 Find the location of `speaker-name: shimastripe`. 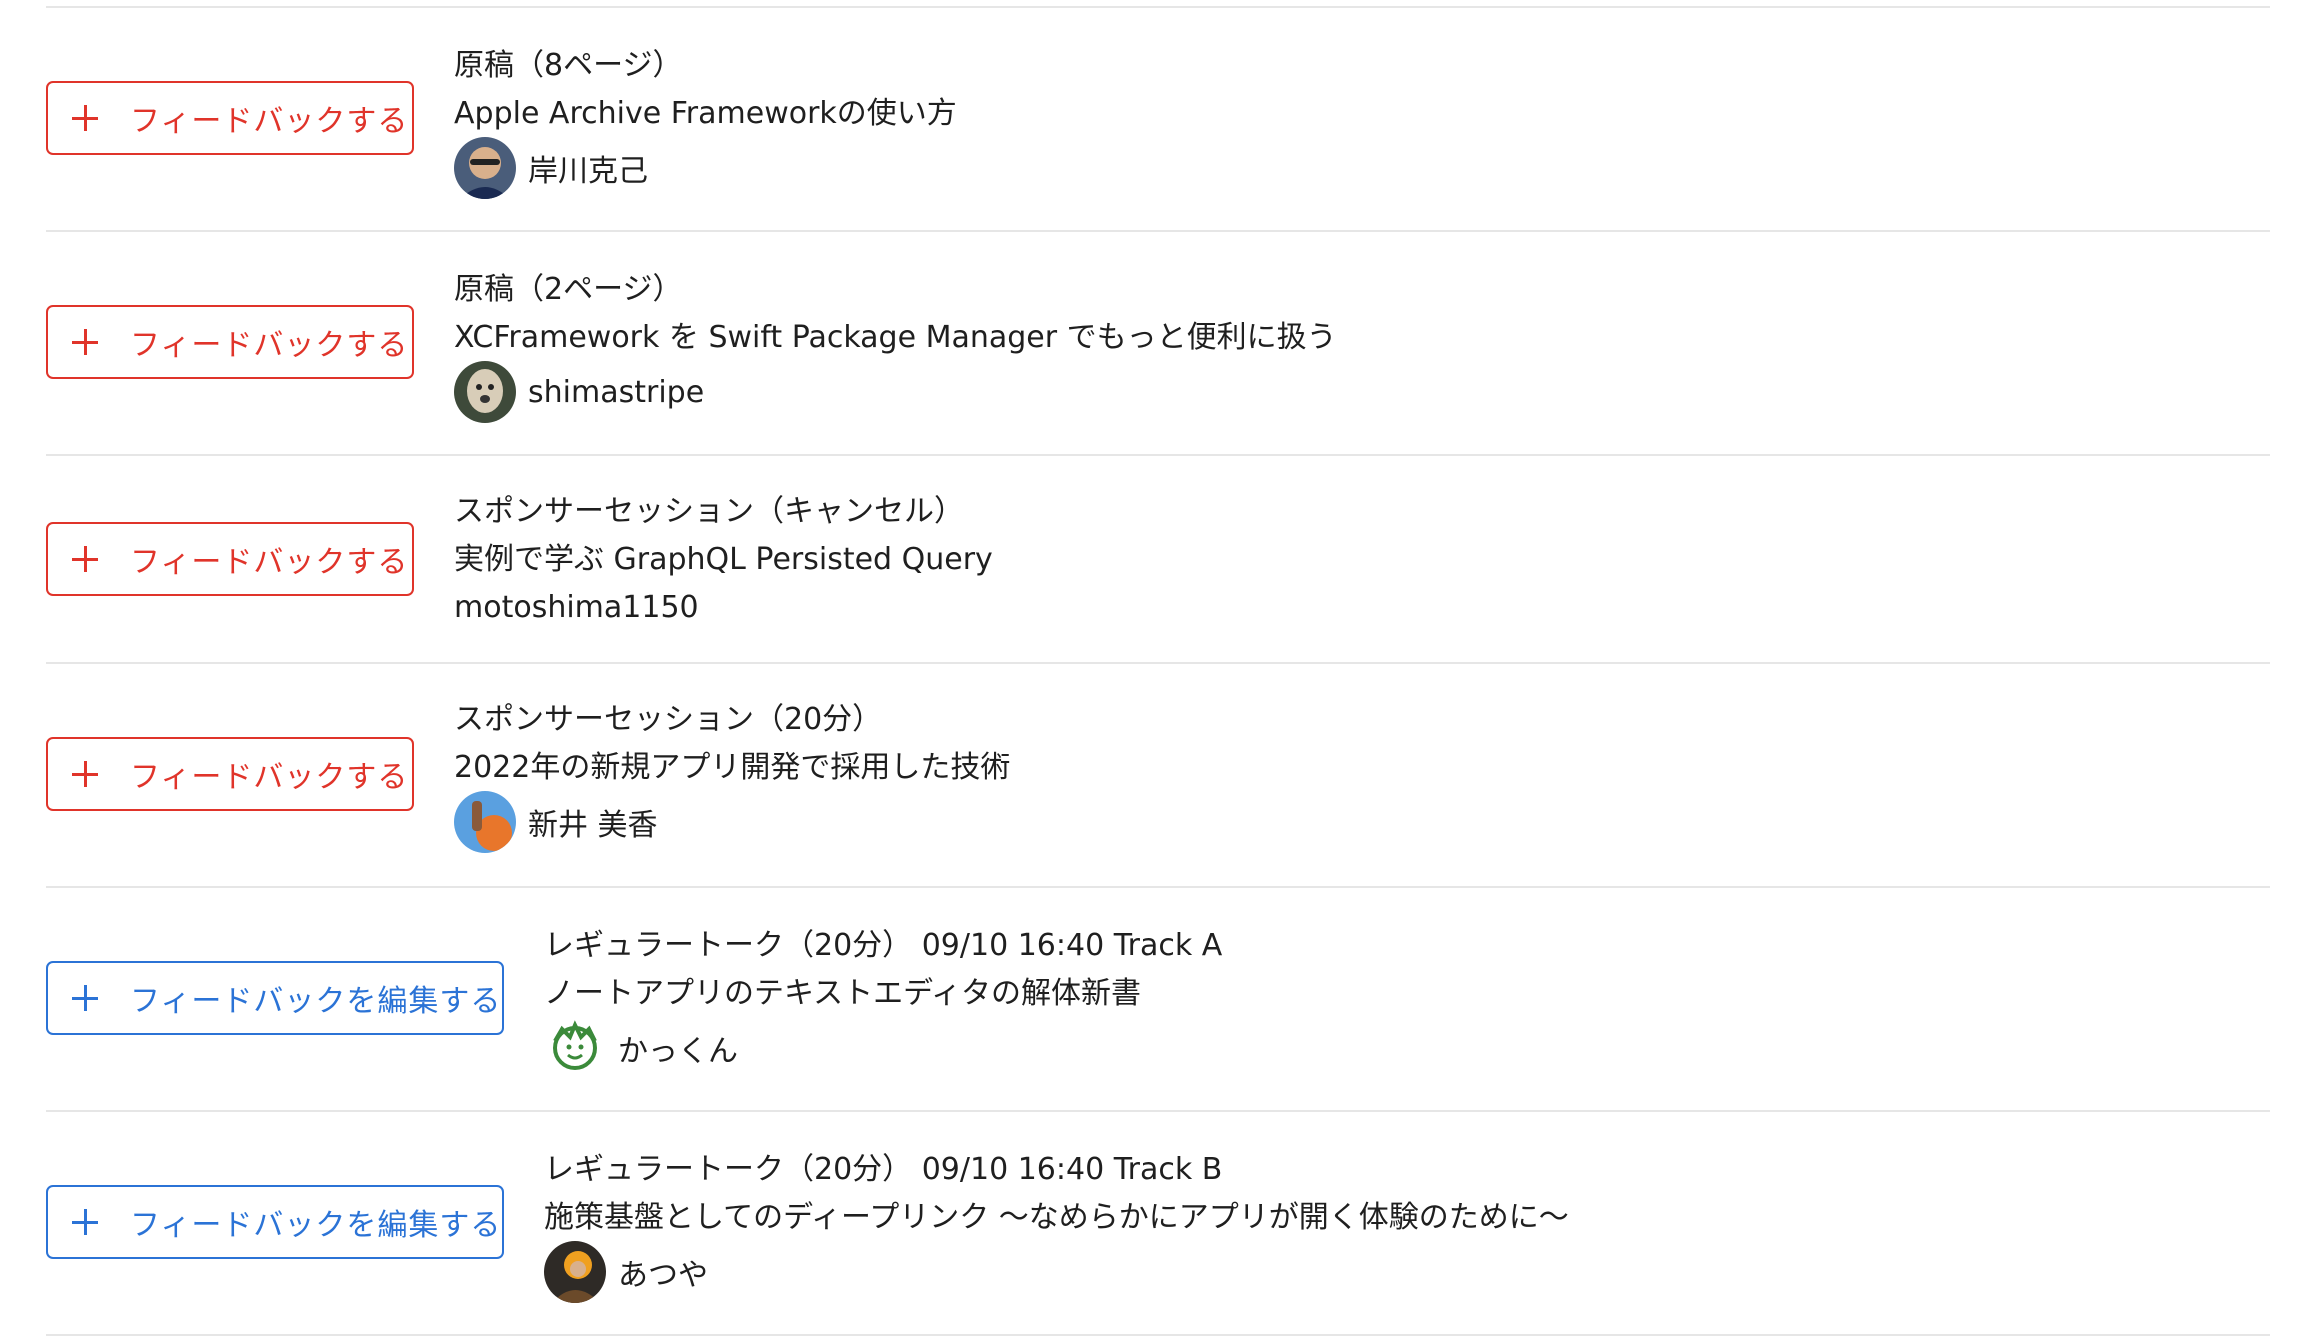

speaker-name: shimastripe is located at coordinates (616, 392).